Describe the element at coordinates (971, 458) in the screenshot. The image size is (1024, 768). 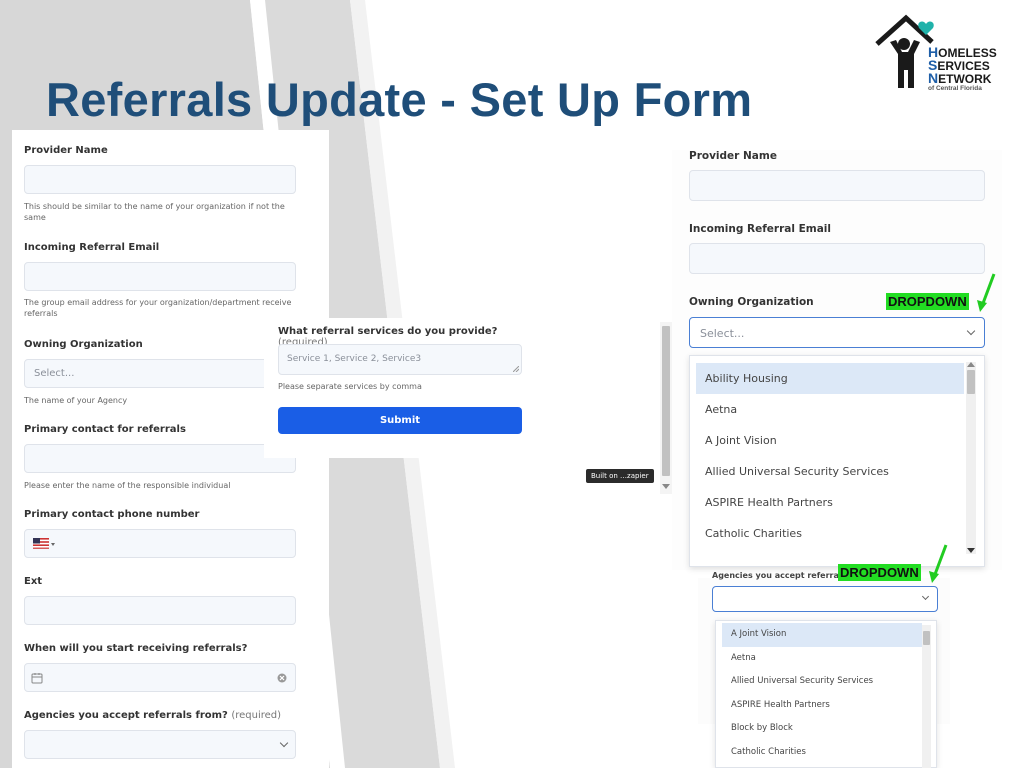
I see `dropdown1-scrollbar` at that location.